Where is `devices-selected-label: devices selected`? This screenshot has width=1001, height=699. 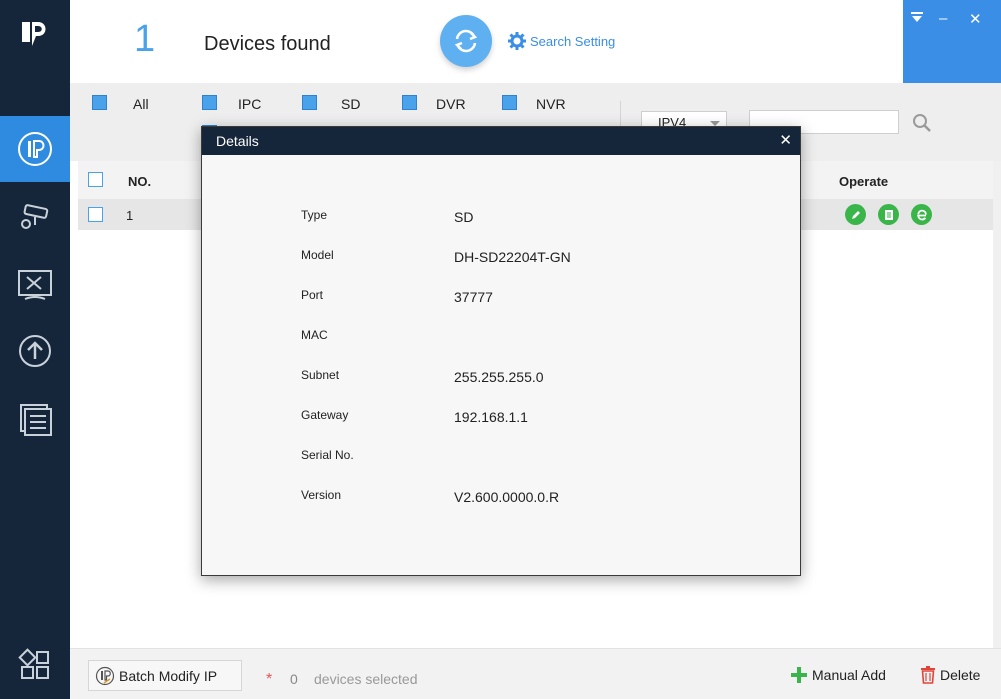 devices-selected-label: devices selected is located at coordinates (366, 679).